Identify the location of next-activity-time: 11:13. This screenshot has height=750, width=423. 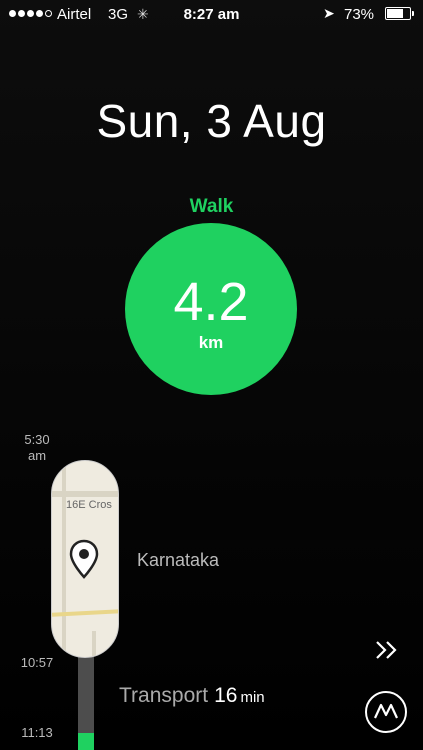
(37, 732).